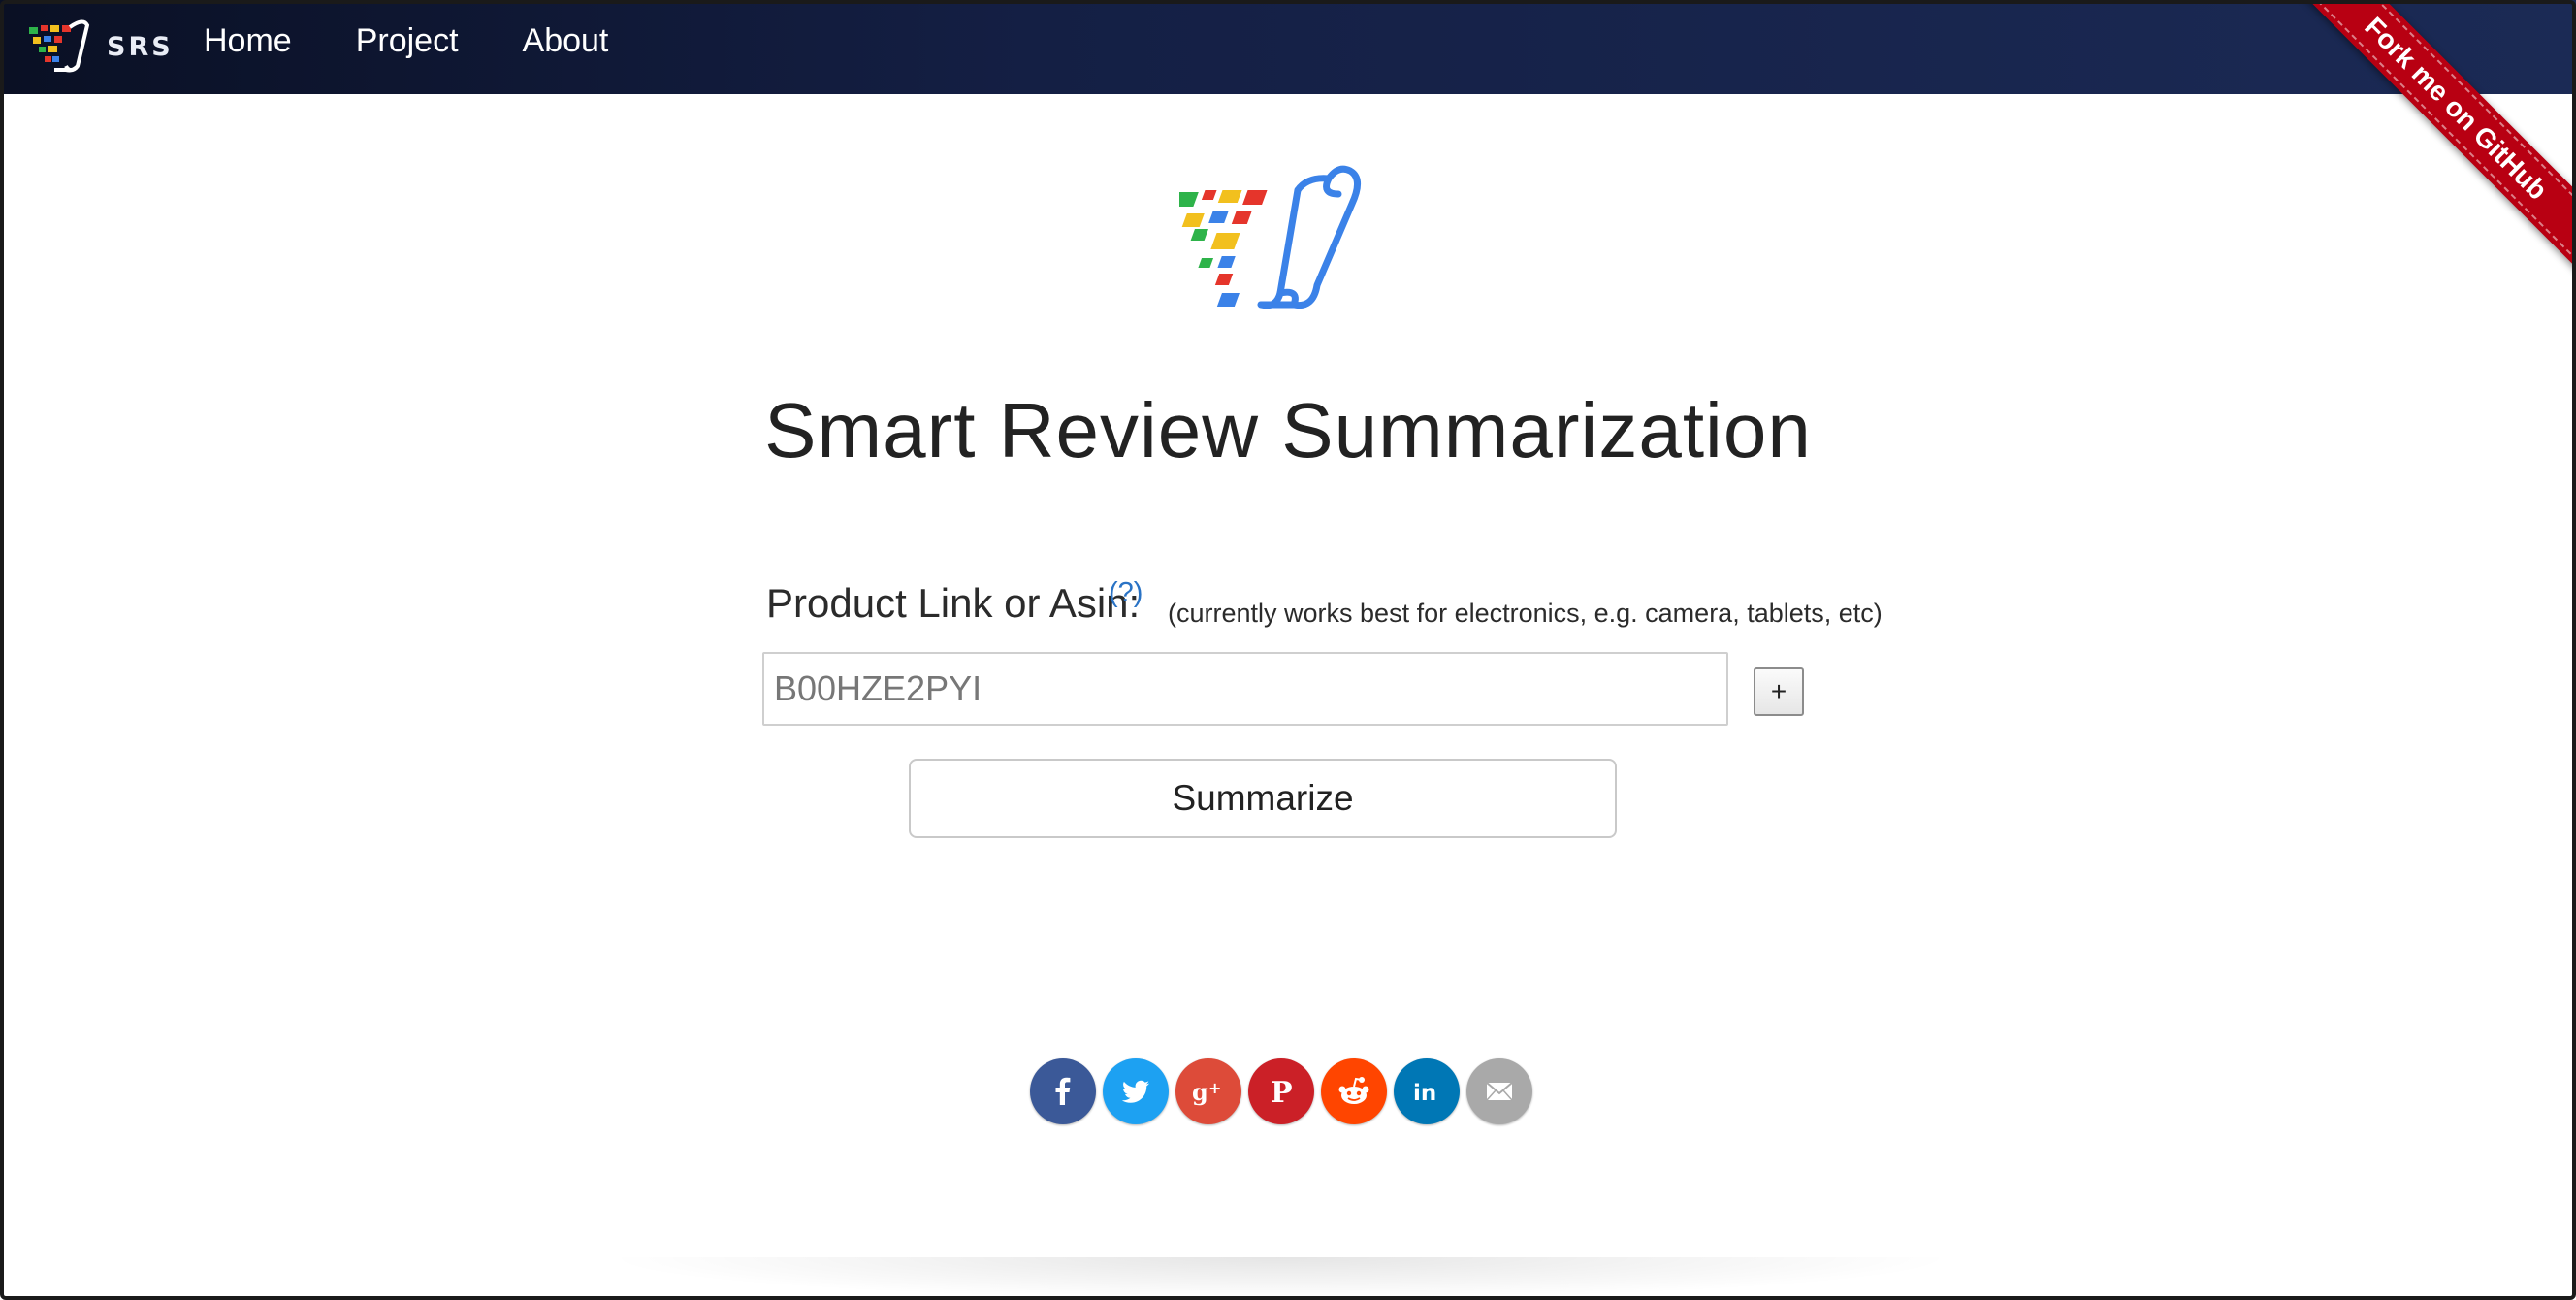  What do you see at coordinates (1200, 1092) in the screenshot?
I see `svg-text: g` at bounding box center [1200, 1092].